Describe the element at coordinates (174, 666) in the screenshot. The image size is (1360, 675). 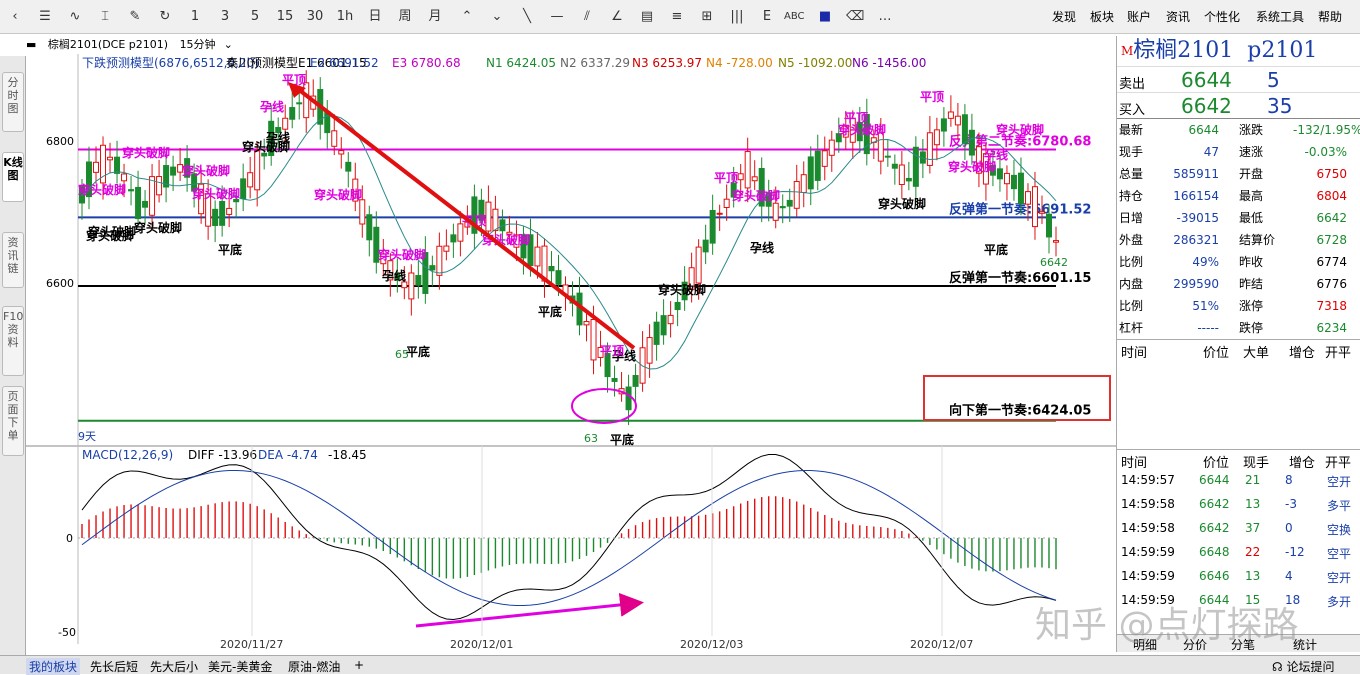
I see `status-tab-2: 先大后小` at that location.